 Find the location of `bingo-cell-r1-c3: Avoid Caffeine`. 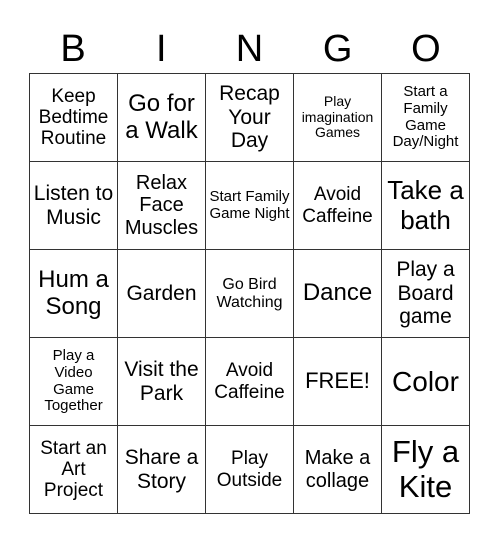

bingo-cell-r1-c3: Avoid Caffeine is located at coordinates (338, 206).